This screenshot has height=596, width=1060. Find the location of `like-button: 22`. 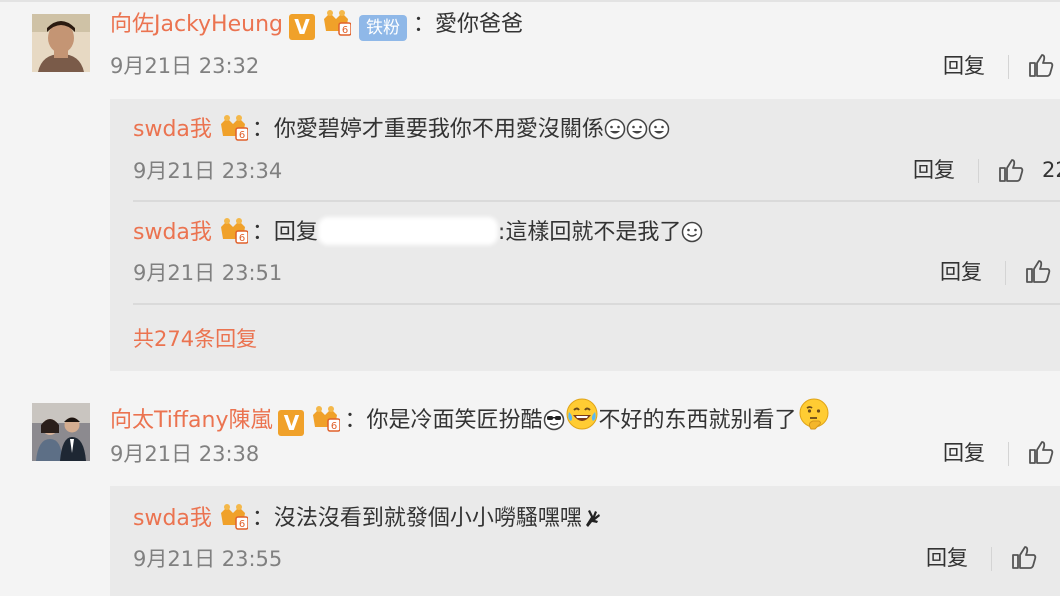

like-button: 22 is located at coordinates (1029, 170).